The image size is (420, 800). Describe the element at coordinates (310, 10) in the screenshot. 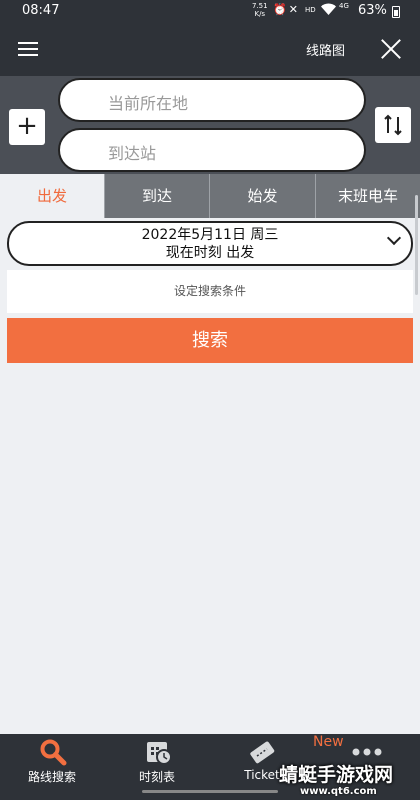

I see `hd-indicator: HD` at that location.